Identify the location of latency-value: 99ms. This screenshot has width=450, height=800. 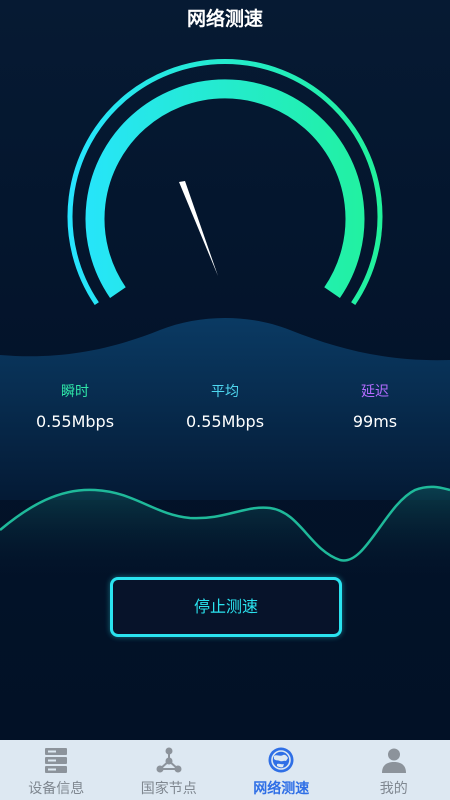
(375, 421).